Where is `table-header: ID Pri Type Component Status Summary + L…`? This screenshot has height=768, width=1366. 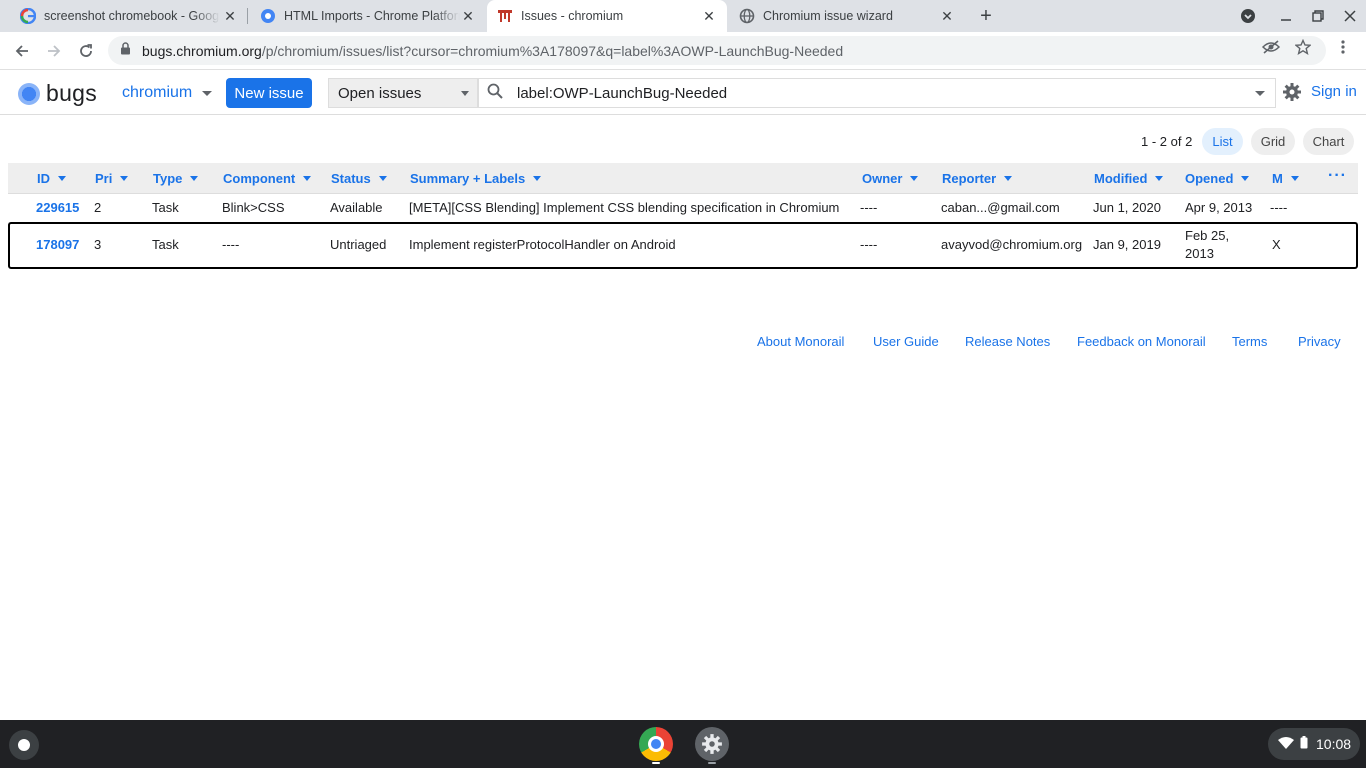
table-header: ID Pri Type Component Status Summary + L… is located at coordinates (683, 178).